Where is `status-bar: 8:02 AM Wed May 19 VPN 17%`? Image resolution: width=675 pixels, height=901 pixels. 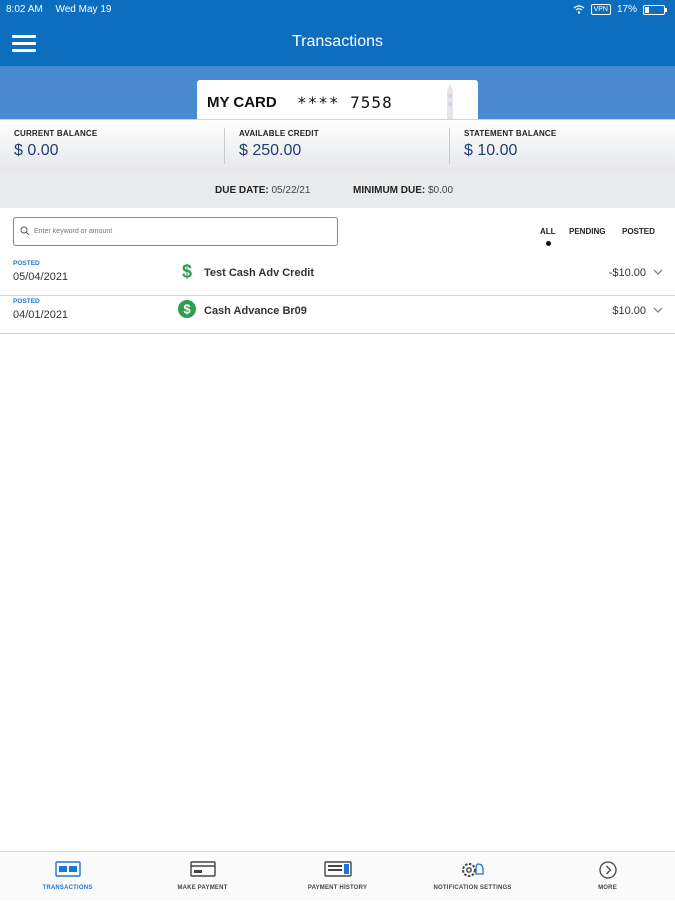 status-bar: 8:02 AM Wed May 19 VPN 17% is located at coordinates (337, 10).